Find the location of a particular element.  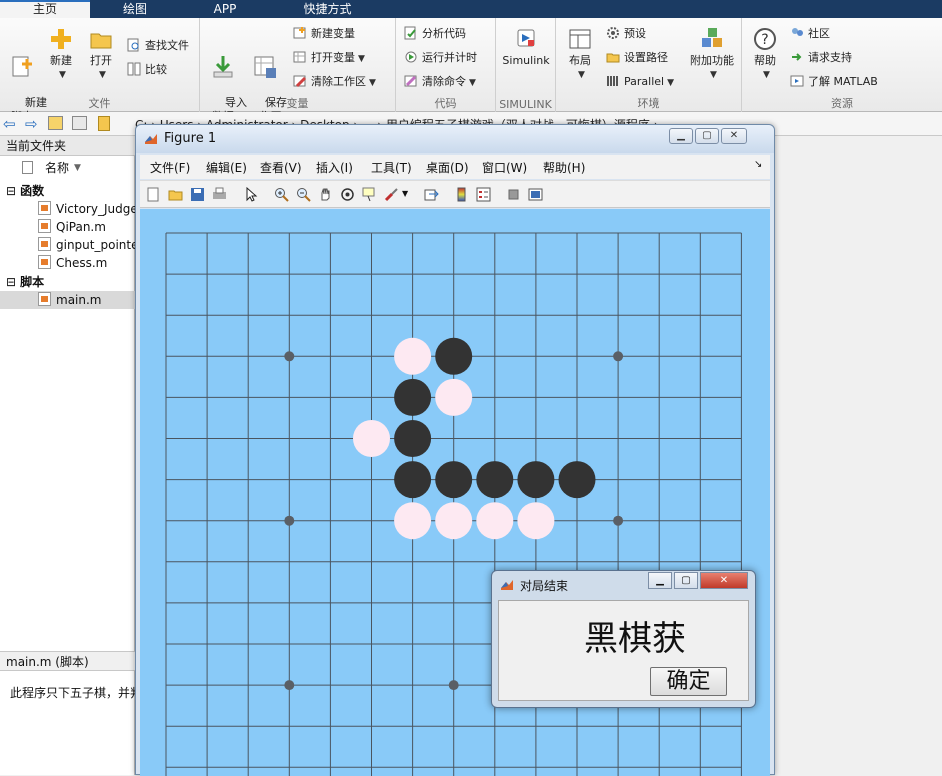

dialog-maximize-button: ▢ is located at coordinates (686, 580).